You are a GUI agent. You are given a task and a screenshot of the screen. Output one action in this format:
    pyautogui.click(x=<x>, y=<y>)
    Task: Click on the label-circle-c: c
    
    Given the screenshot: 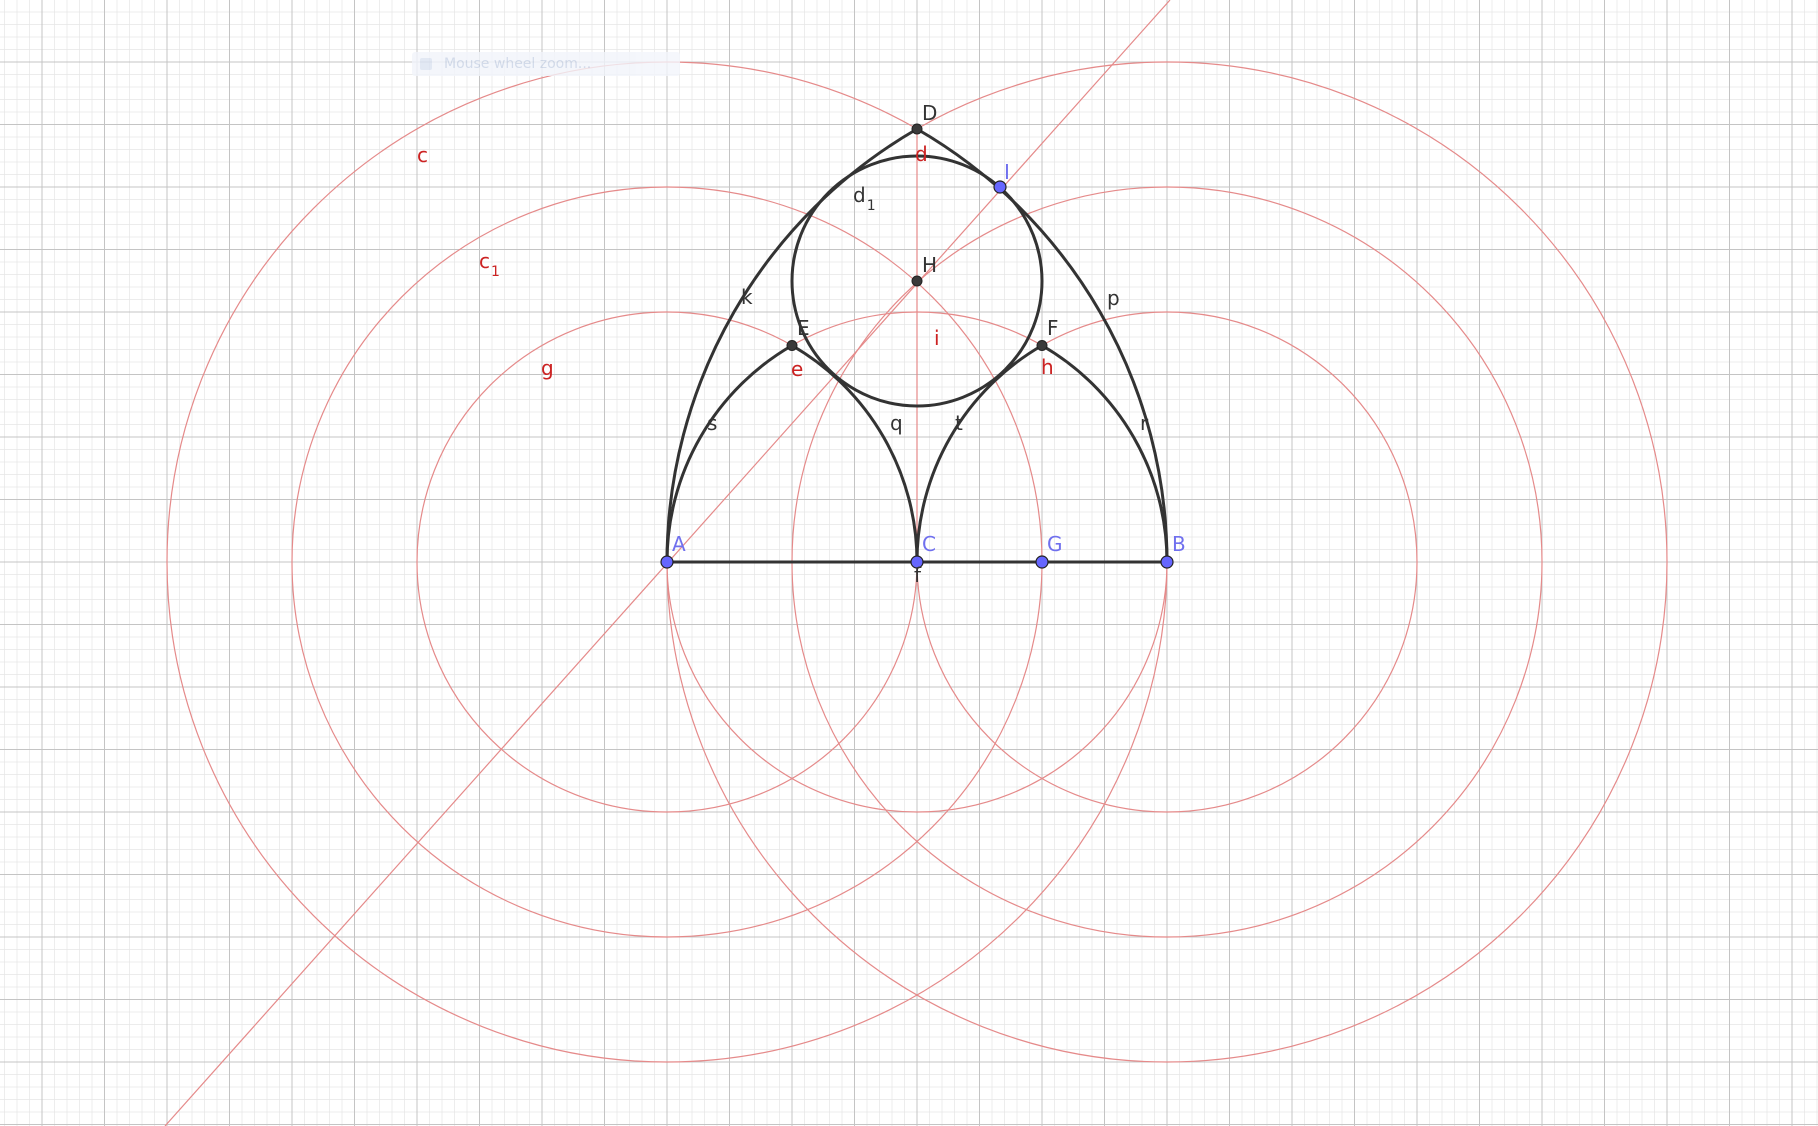 What is the action you would take?
    pyautogui.click(x=422, y=155)
    